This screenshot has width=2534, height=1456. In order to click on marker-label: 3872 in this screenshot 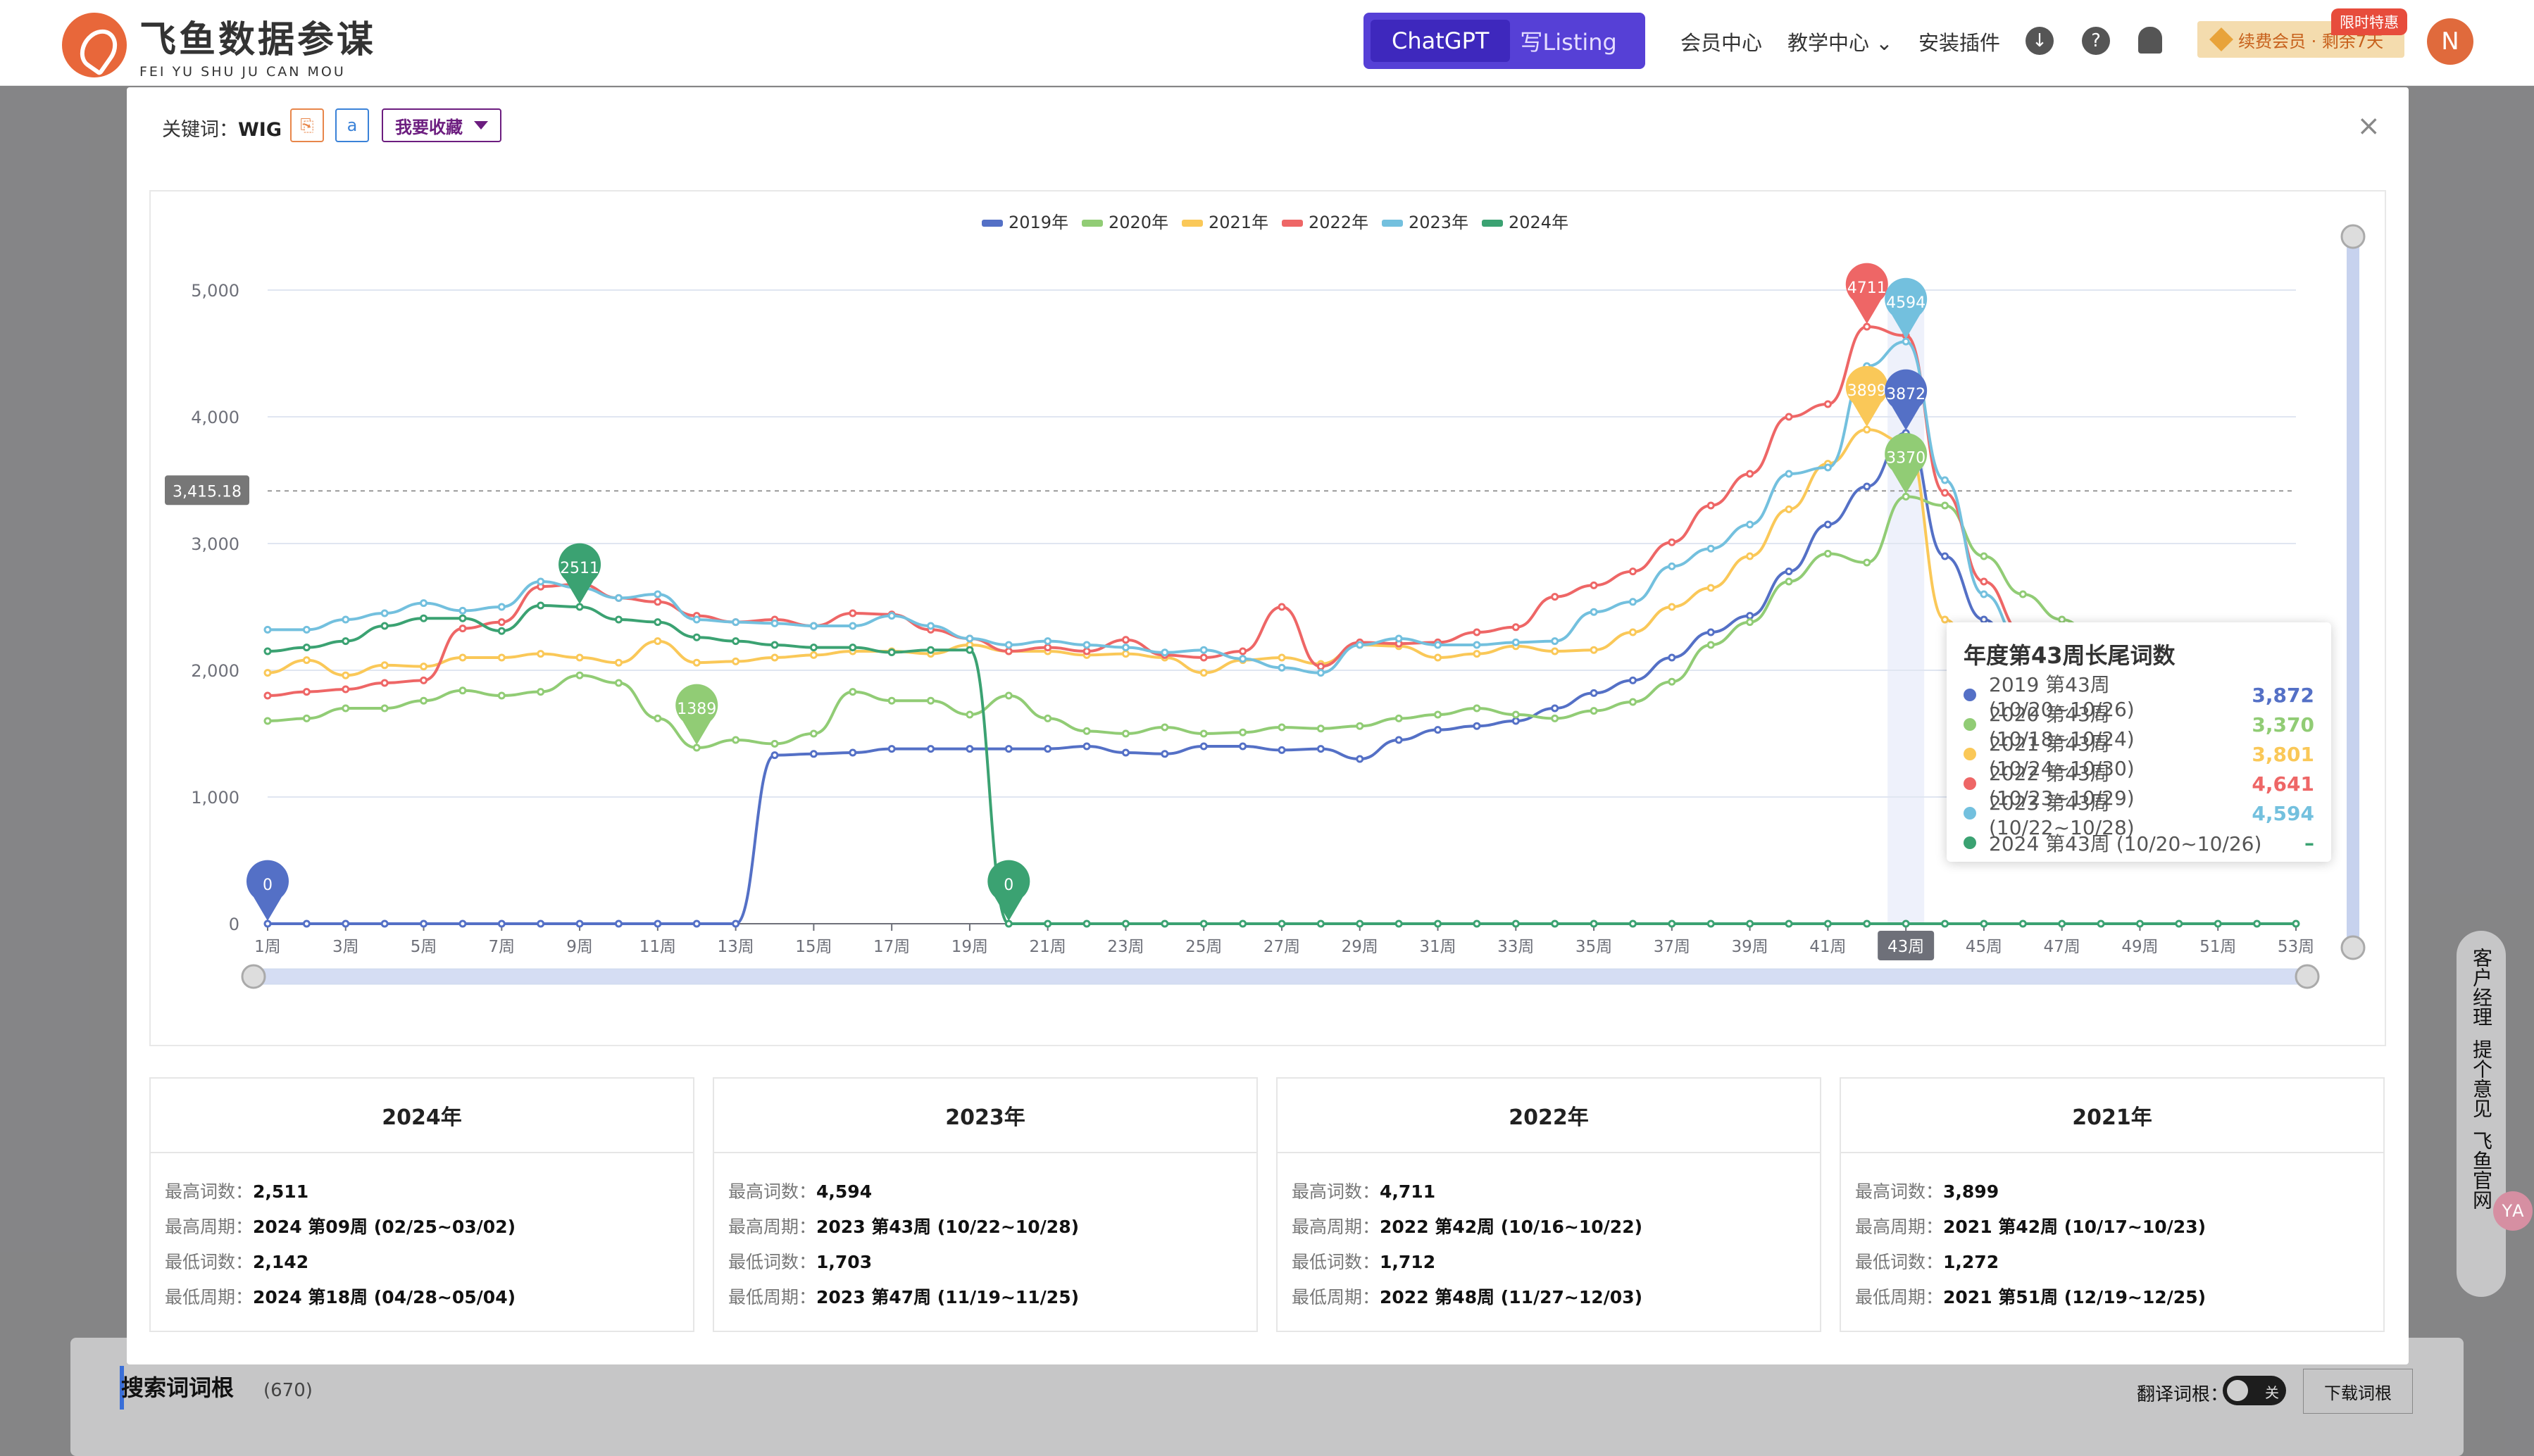, I will do `click(1906, 394)`.